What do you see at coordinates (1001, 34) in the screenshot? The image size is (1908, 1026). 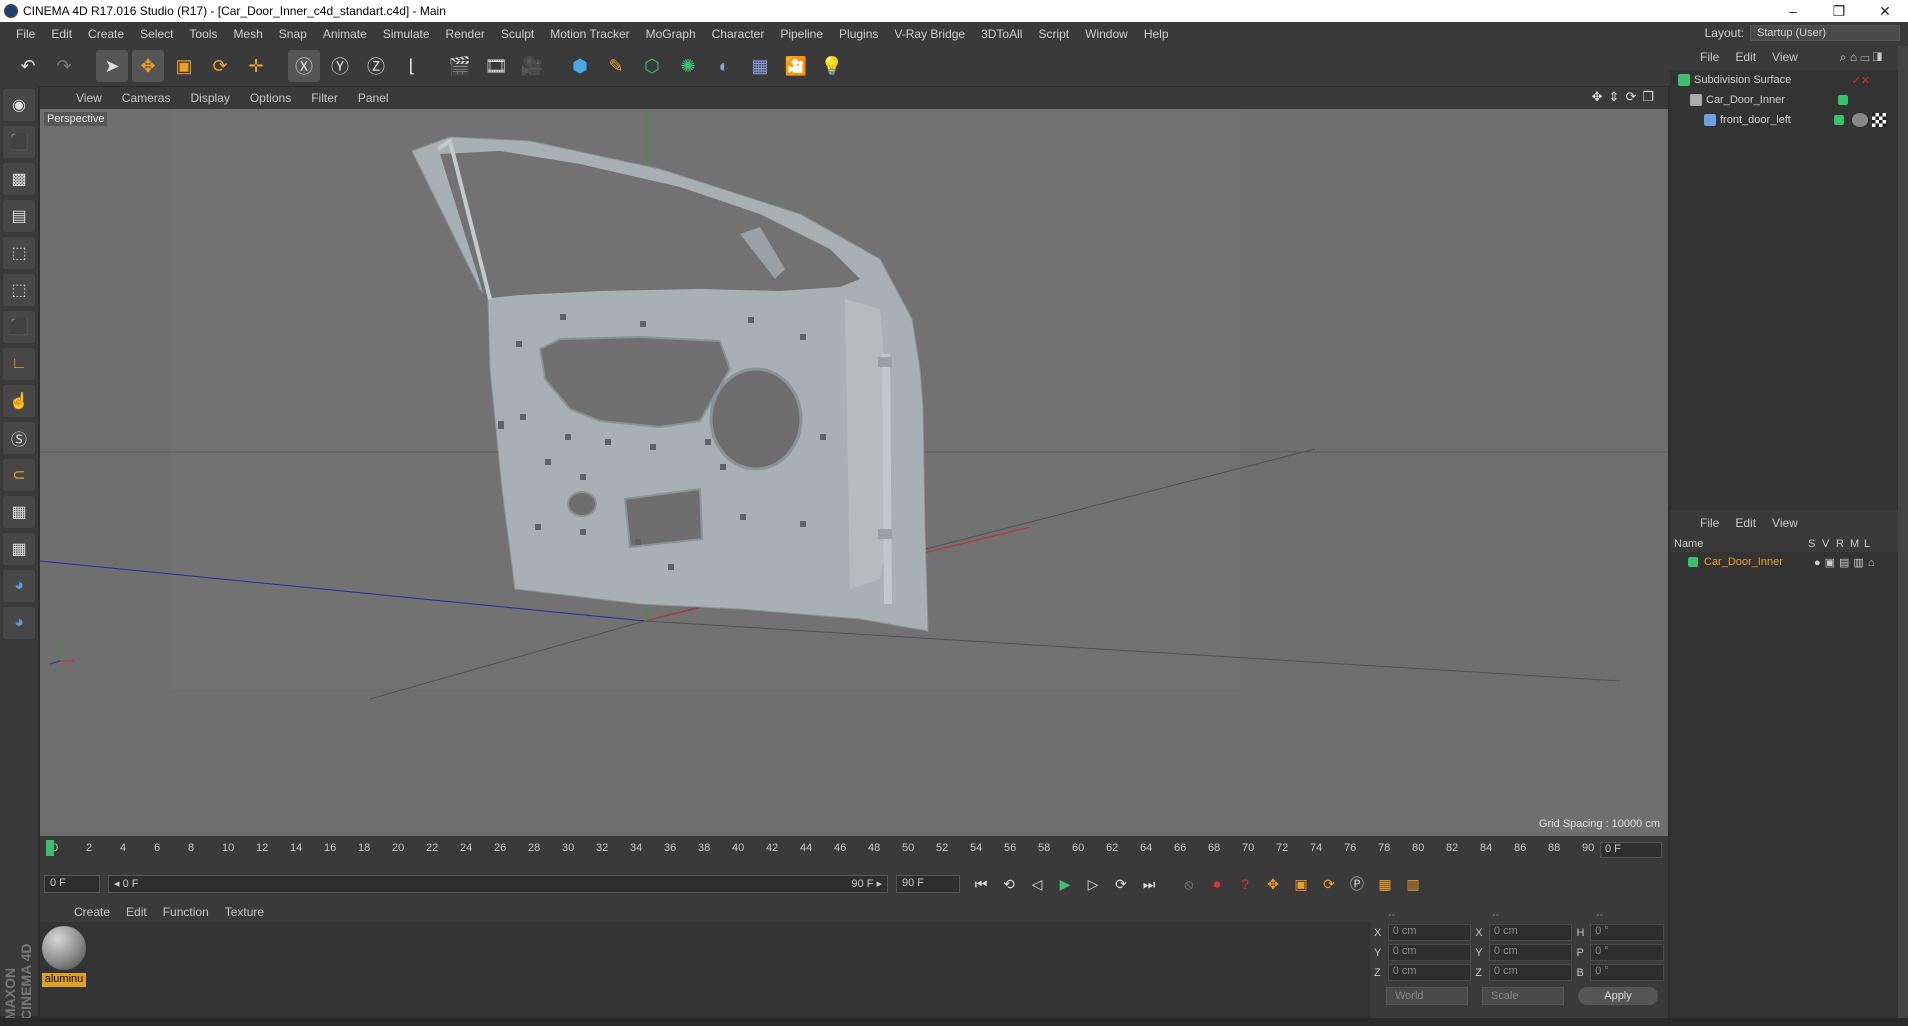 I see `menu-3dtoall: 3DToAll` at bounding box center [1001, 34].